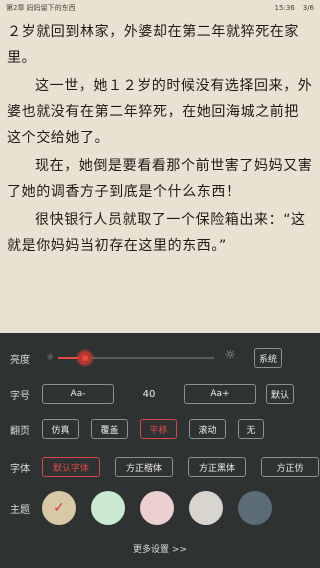 The width and height of the screenshot is (320, 568). What do you see at coordinates (108, 508) in the screenshot?
I see `theme-color-green` at bounding box center [108, 508].